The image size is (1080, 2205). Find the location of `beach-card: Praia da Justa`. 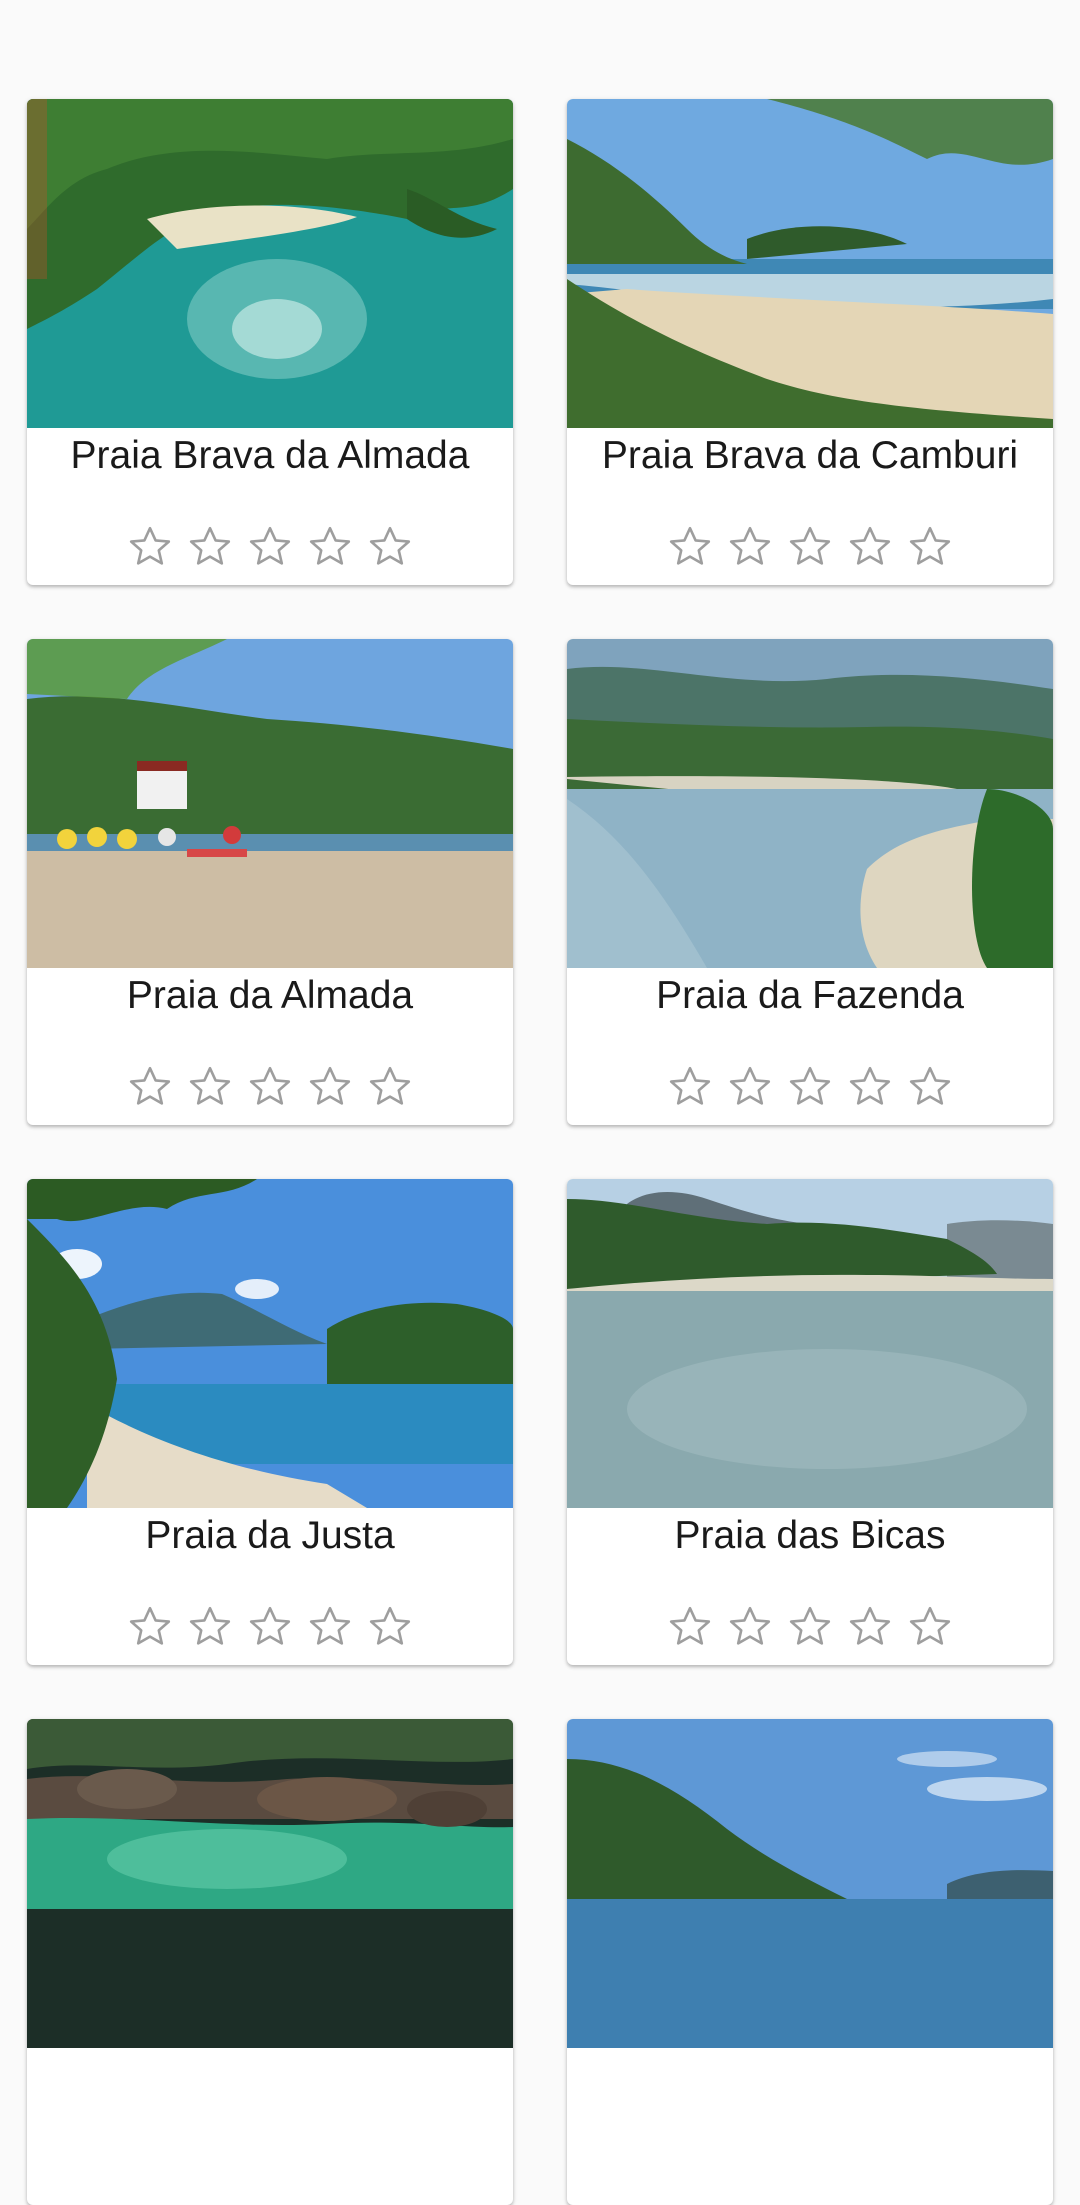

beach-card: Praia da Justa is located at coordinates (270, 1422).